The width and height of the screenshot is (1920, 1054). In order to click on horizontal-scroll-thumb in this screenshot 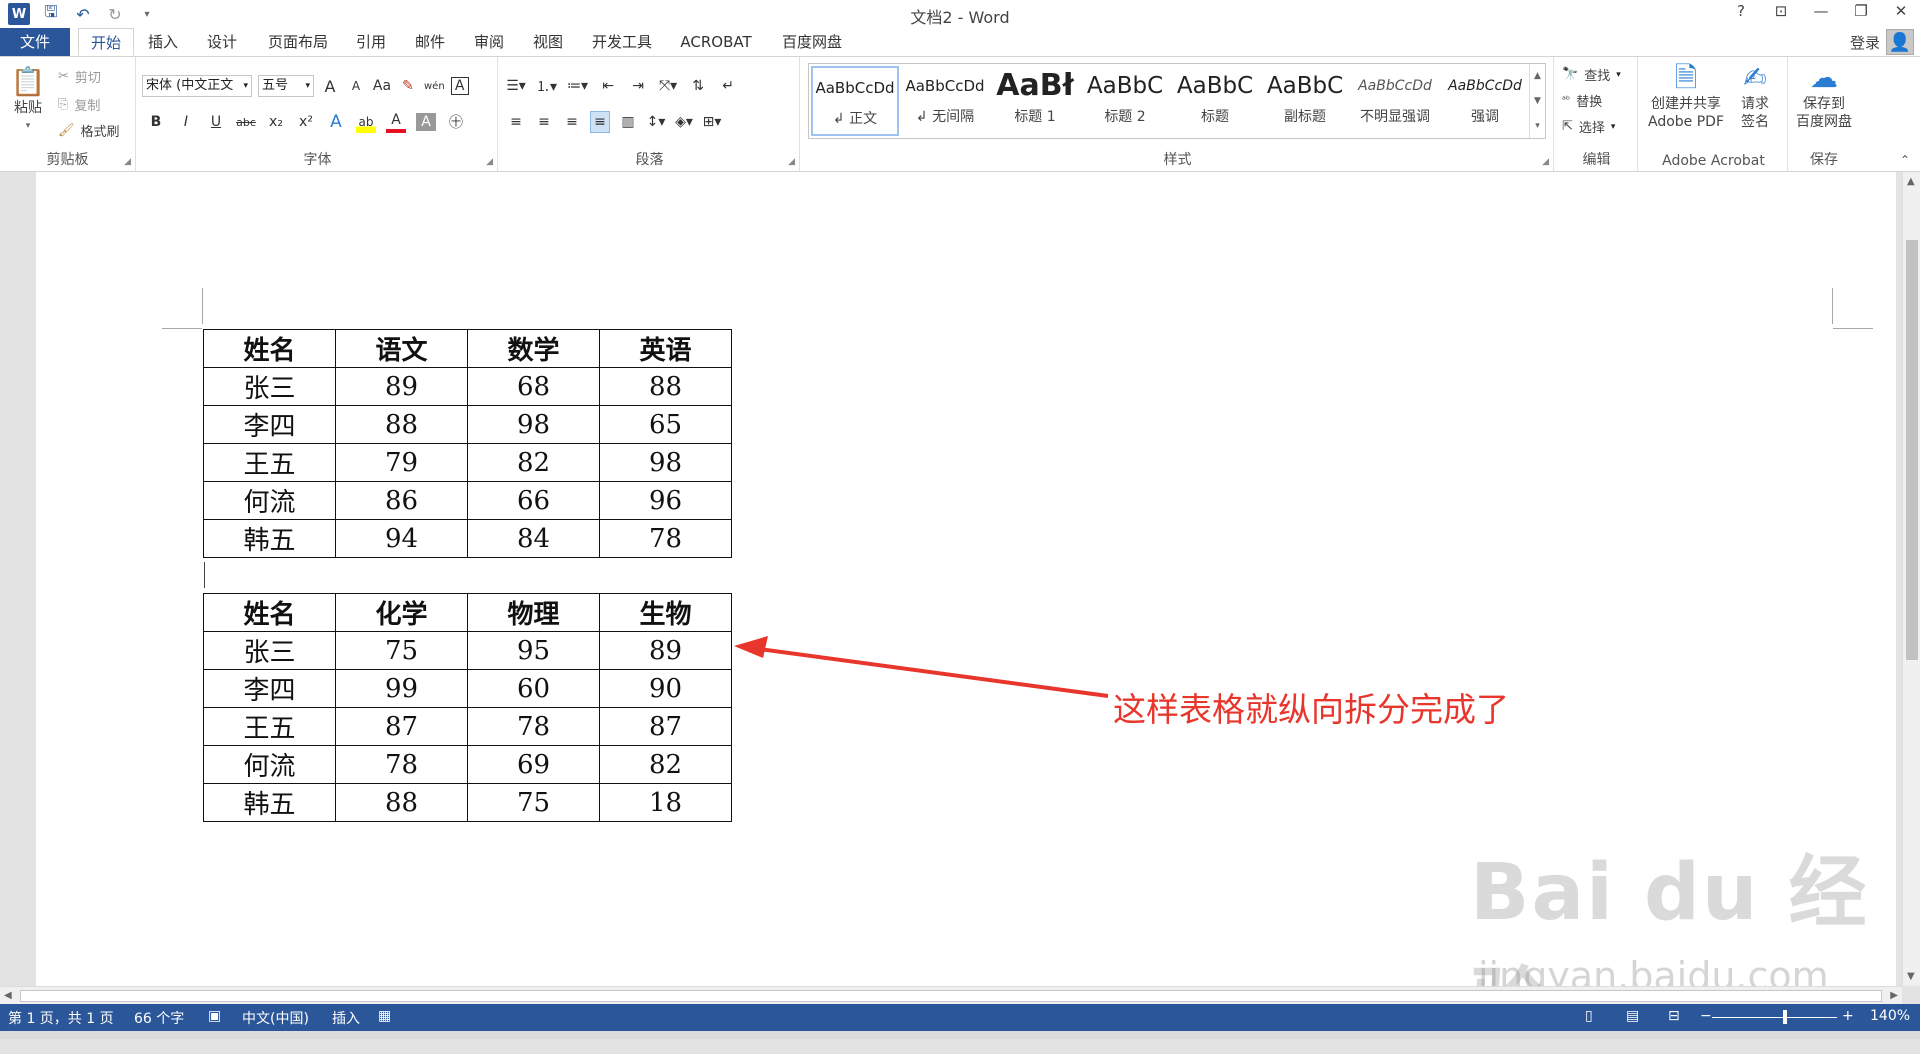, I will do `click(951, 996)`.